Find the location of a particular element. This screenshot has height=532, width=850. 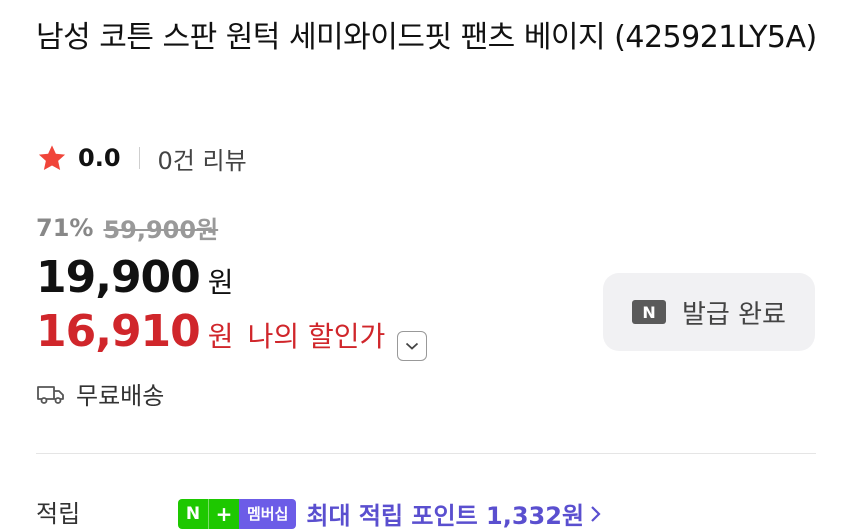

my-price-expand-button is located at coordinates (412, 346).